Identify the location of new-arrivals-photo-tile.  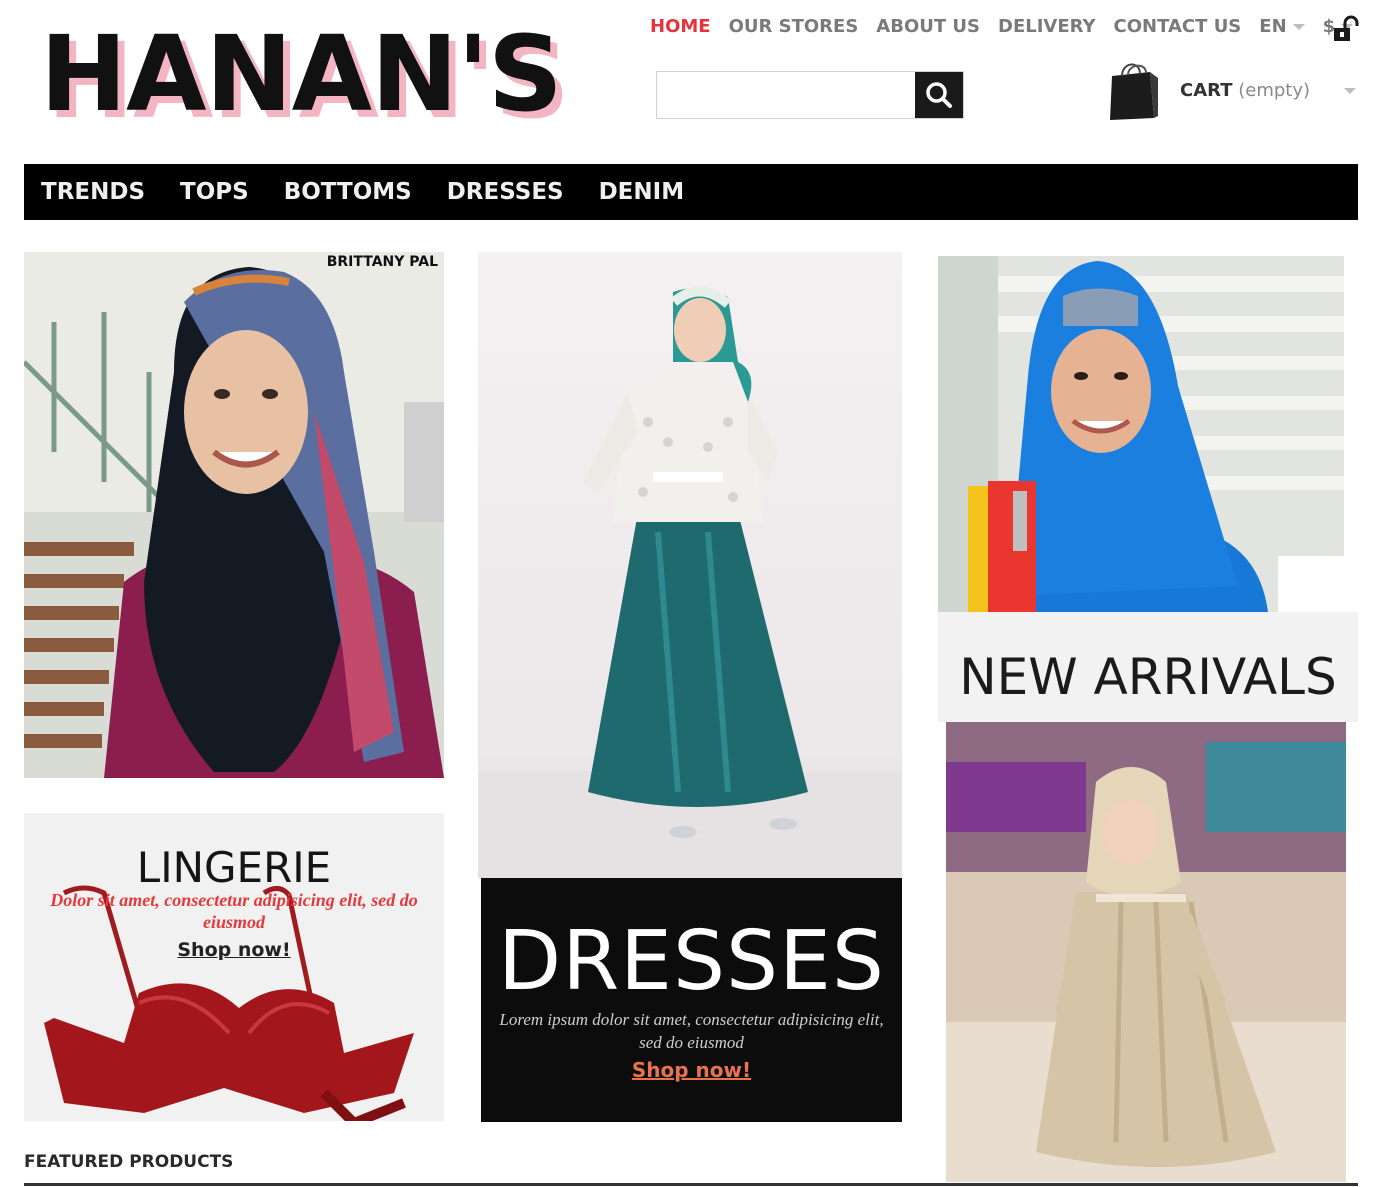
(1146, 952).